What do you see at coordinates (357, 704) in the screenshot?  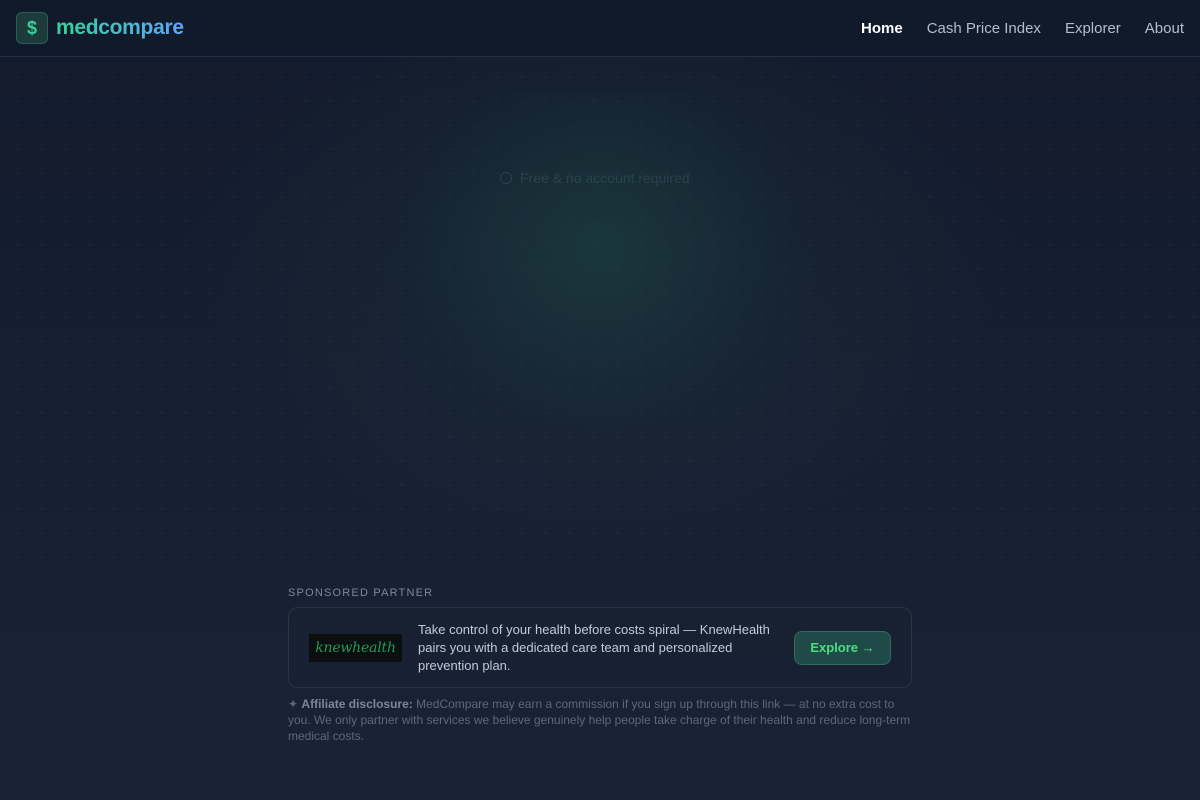 I see `disclosure-title: Affiliate disclosure:` at bounding box center [357, 704].